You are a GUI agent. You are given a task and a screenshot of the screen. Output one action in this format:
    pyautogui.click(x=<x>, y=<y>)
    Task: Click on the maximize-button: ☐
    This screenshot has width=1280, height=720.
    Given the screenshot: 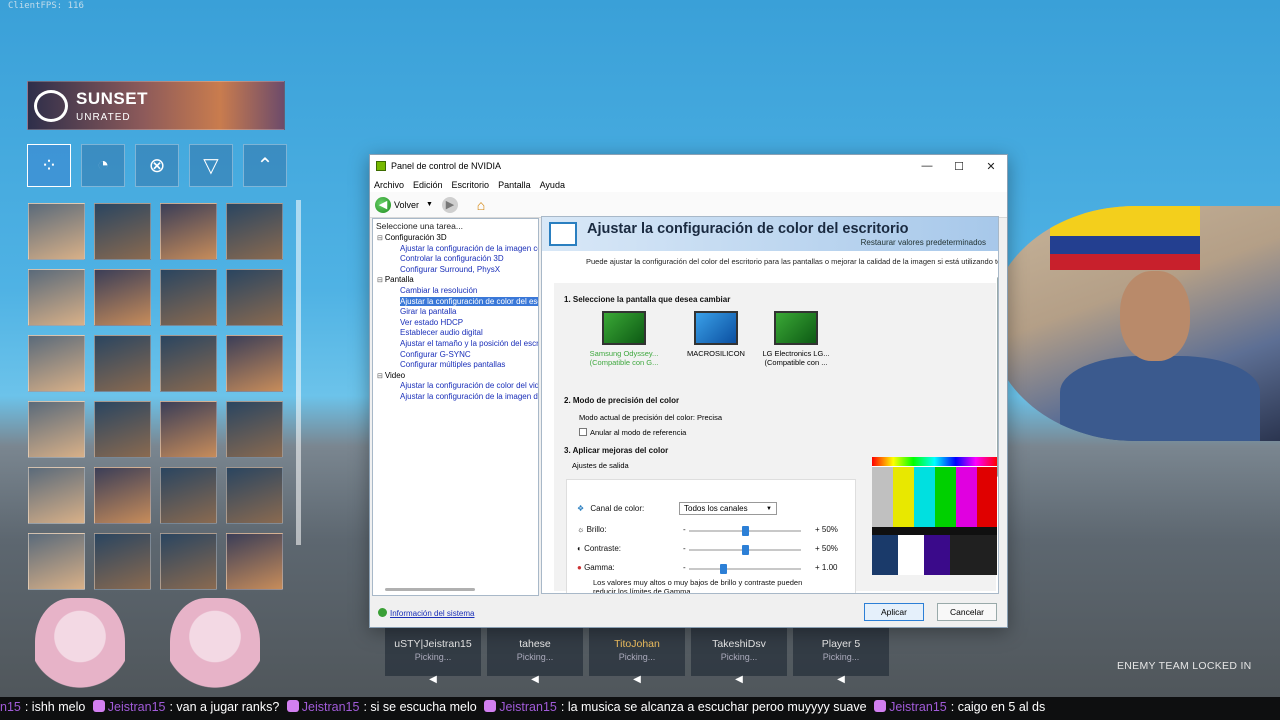 What is the action you would take?
    pyautogui.click(x=959, y=166)
    